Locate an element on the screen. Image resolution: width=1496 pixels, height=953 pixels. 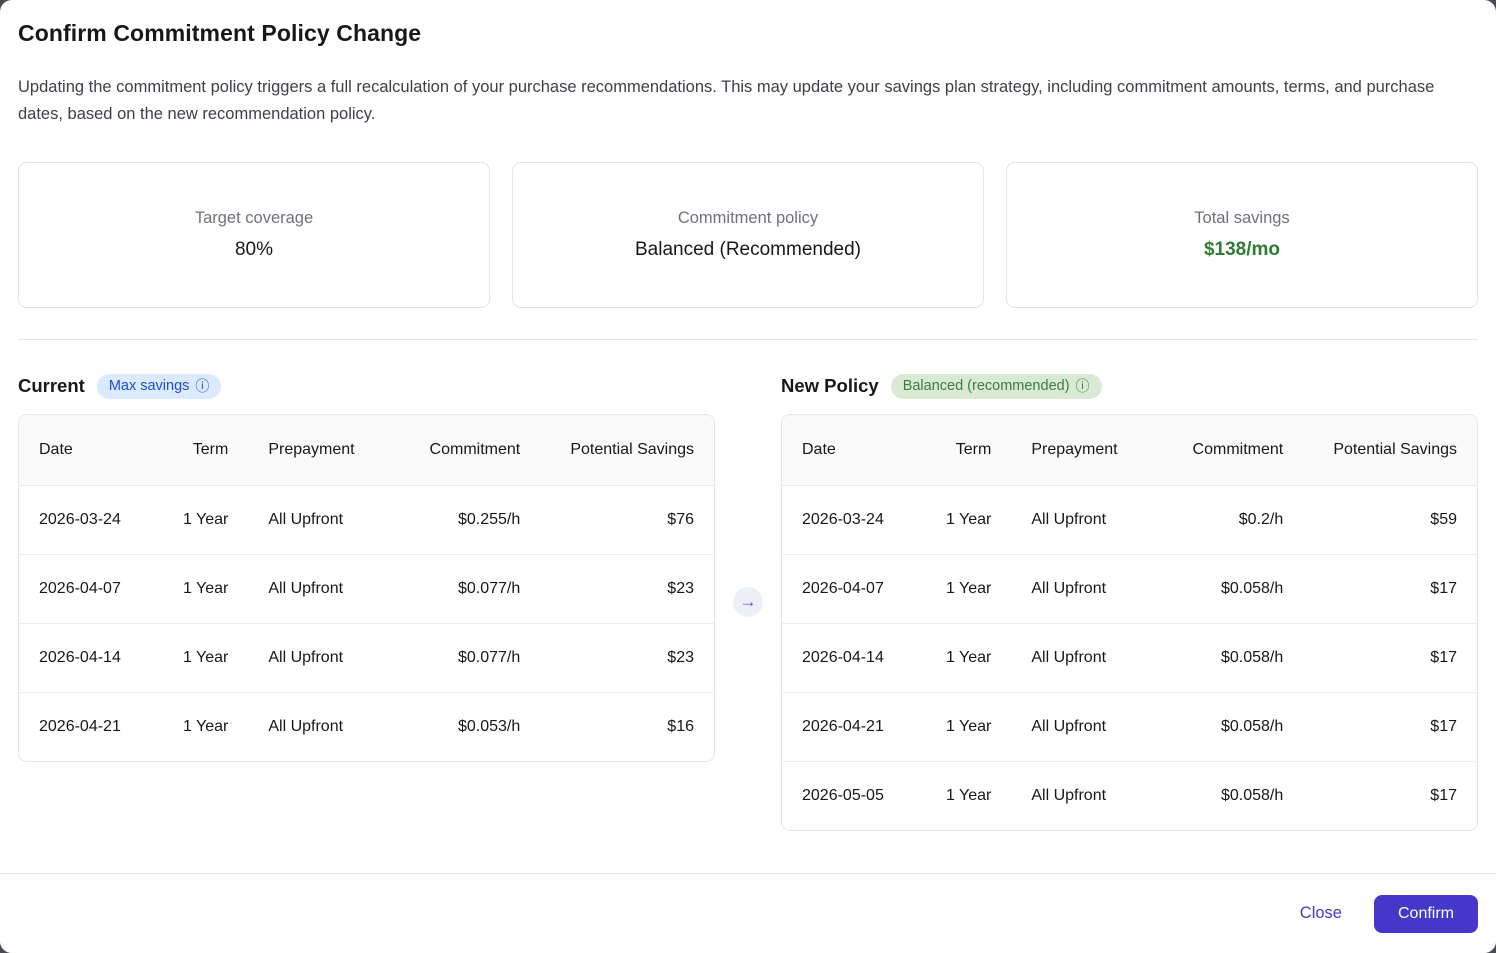
commitment-policy-card: Commitment policy Balanced (Recommended) is located at coordinates (748, 235).